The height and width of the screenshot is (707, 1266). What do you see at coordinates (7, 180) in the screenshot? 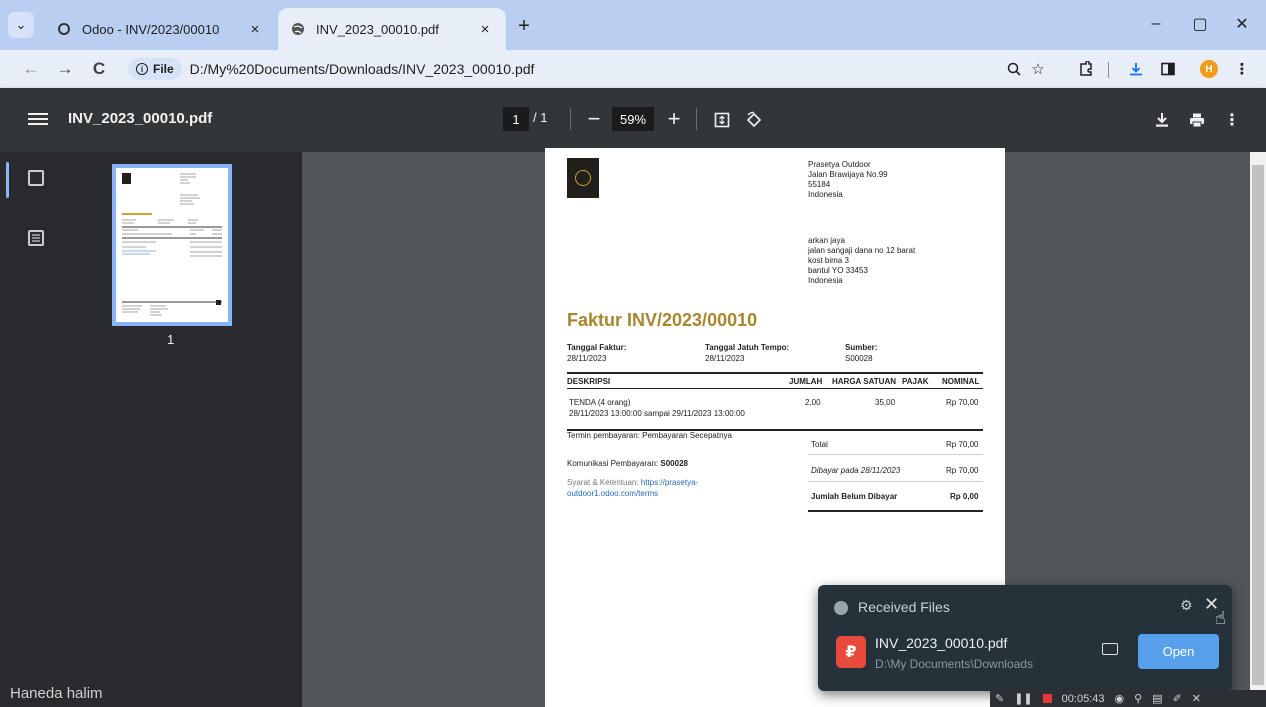
I see `active-indicator` at bounding box center [7, 180].